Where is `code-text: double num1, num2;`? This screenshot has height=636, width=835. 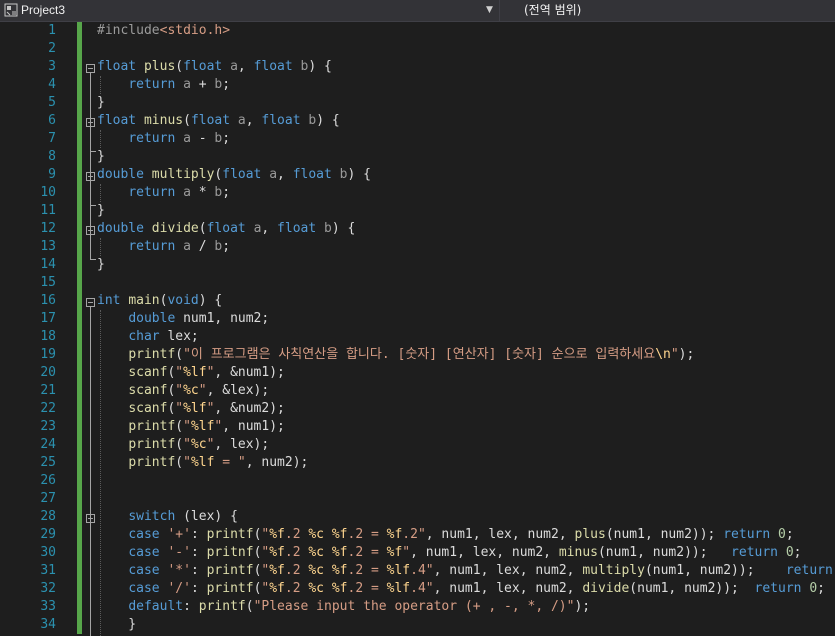
code-text: double num1, num2; is located at coordinates (183, 319).